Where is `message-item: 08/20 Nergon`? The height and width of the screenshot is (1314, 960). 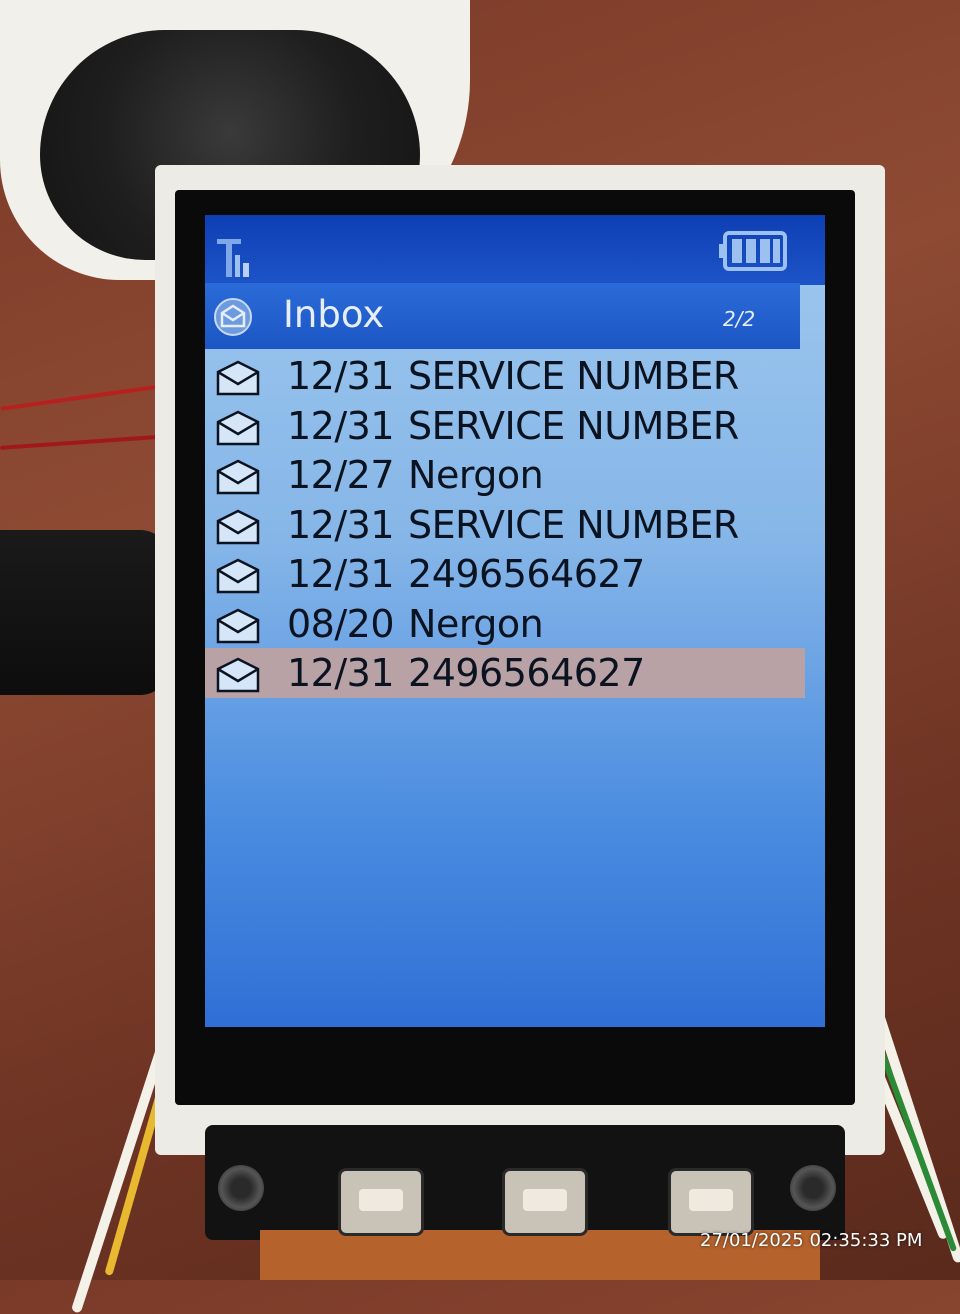
message-item: 08/20 Nergon is located at coordinates (505, 624).